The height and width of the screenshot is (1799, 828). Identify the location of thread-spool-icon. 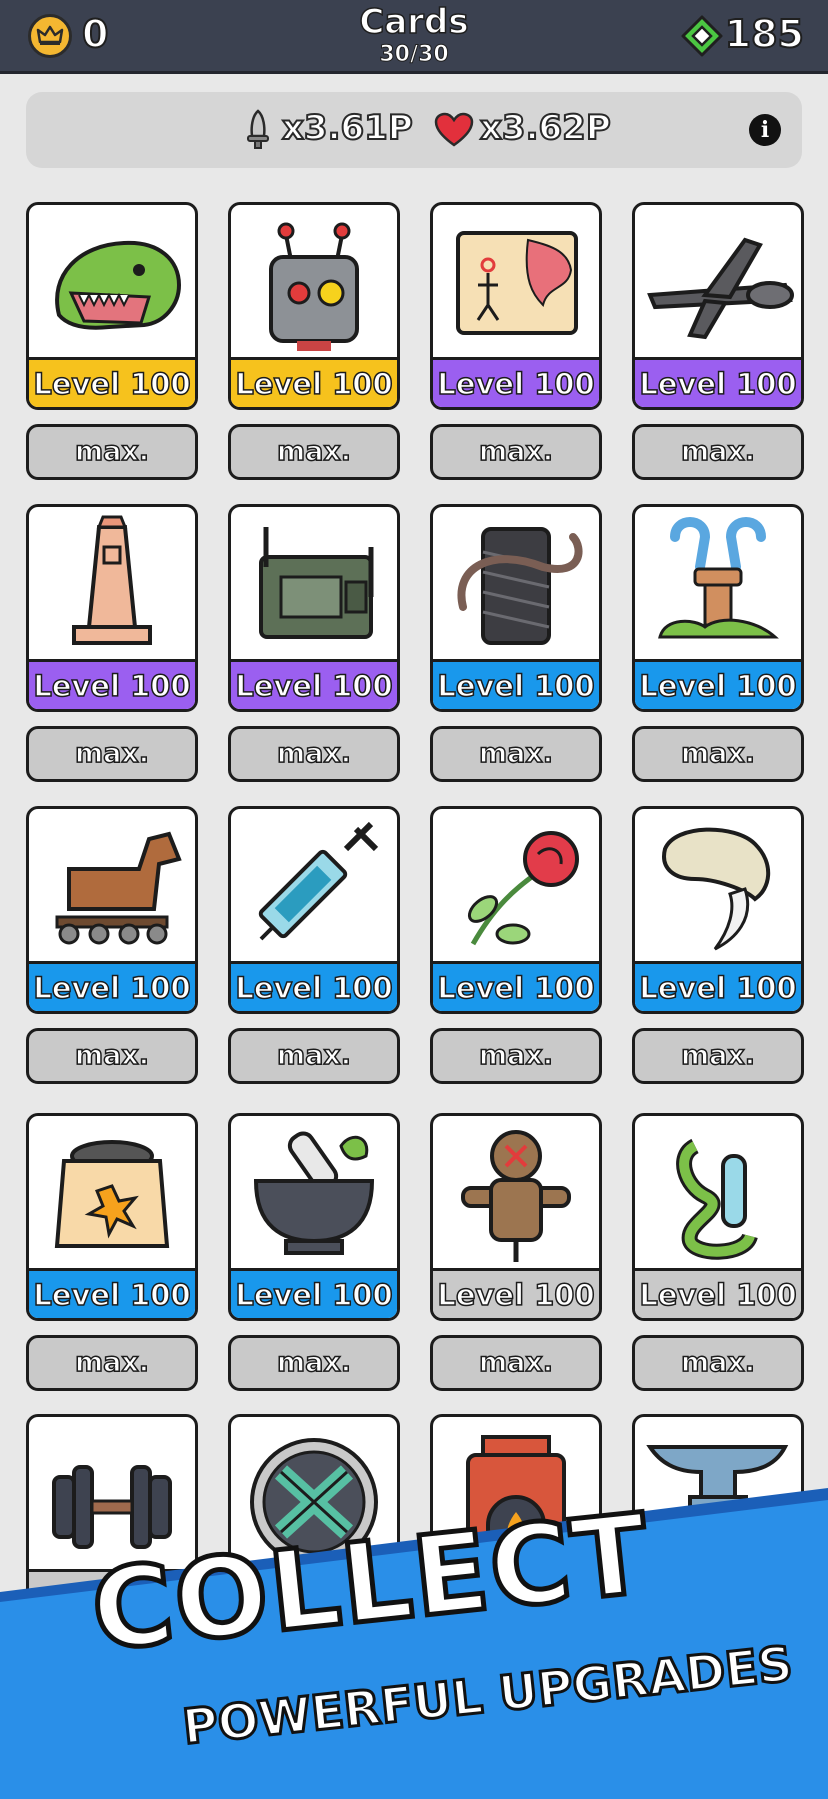
(520, 586).